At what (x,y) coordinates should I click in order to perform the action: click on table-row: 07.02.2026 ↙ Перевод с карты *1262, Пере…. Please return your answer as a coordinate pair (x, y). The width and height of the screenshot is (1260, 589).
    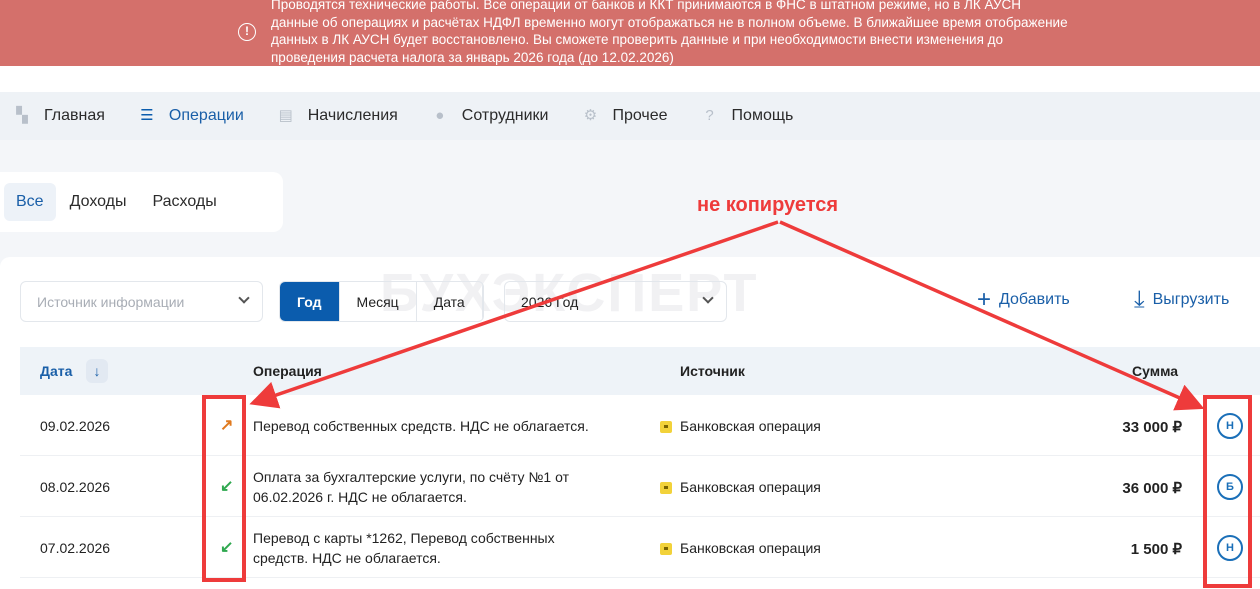
    Looking at the image, I should click on (640, 547).